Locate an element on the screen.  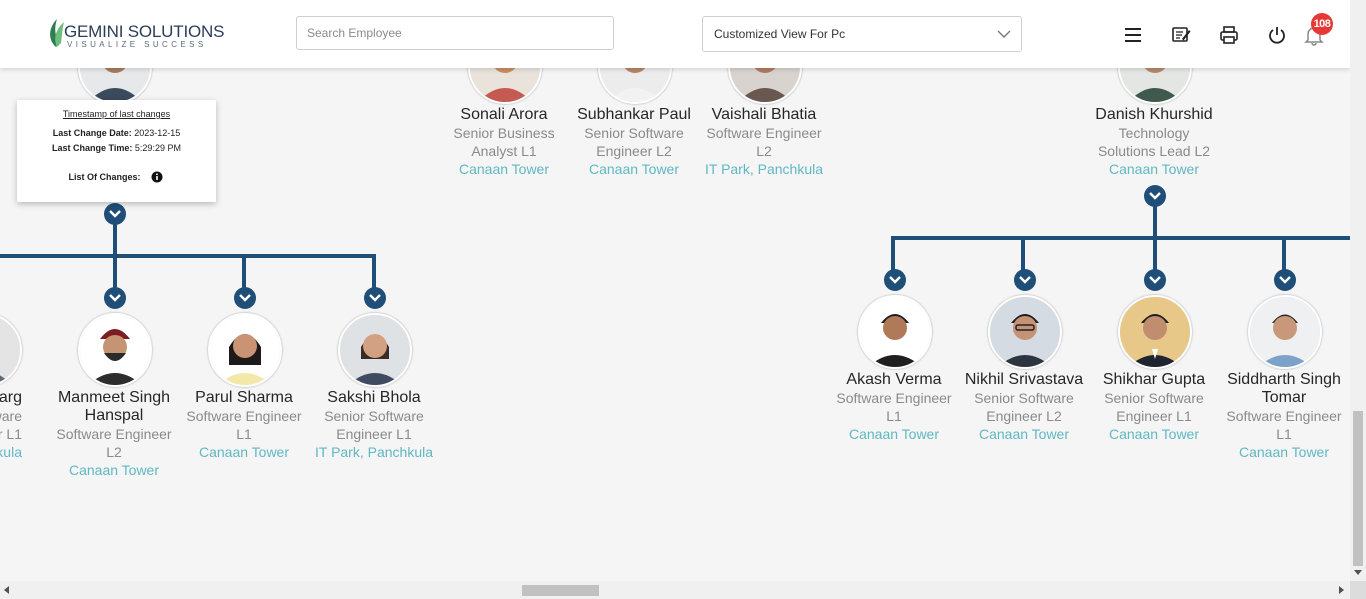
menu-icon is located at coordinates (1133, 35).